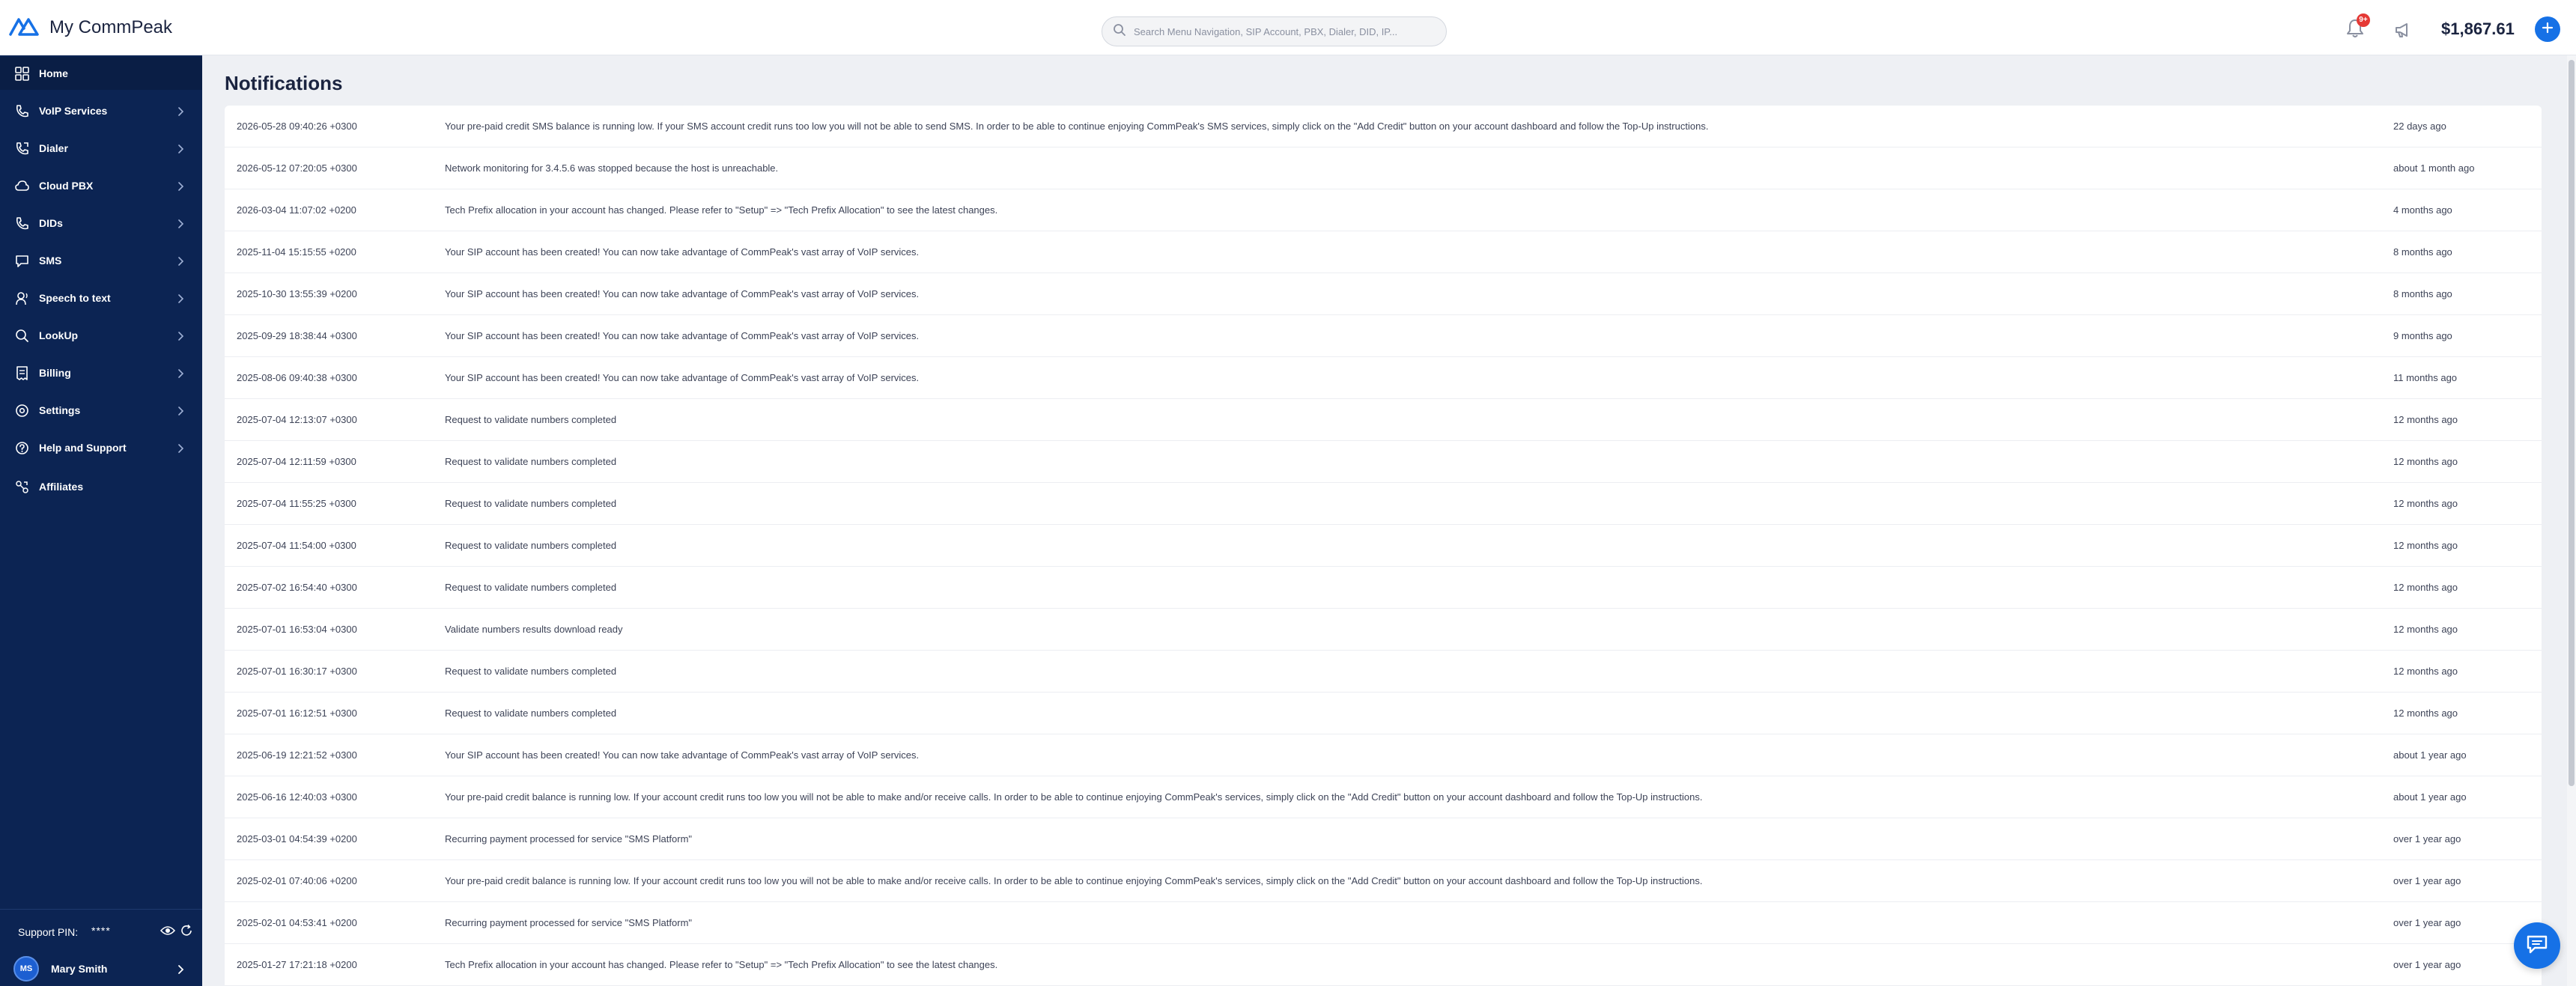  What do you see at coordinates (101, 335) in the screenshot?
I see `sidebar-item-lookup: LookUp` at bounding box center [101, 335].